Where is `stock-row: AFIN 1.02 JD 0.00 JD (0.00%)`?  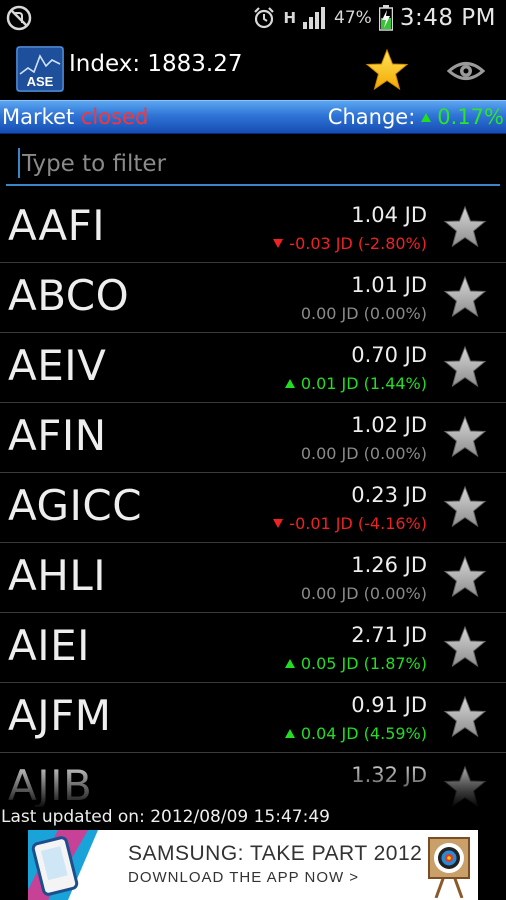 stock-row: AFIN 1.02 JD 0.00 JD (0.00%) is located at coordinates (253, 438).